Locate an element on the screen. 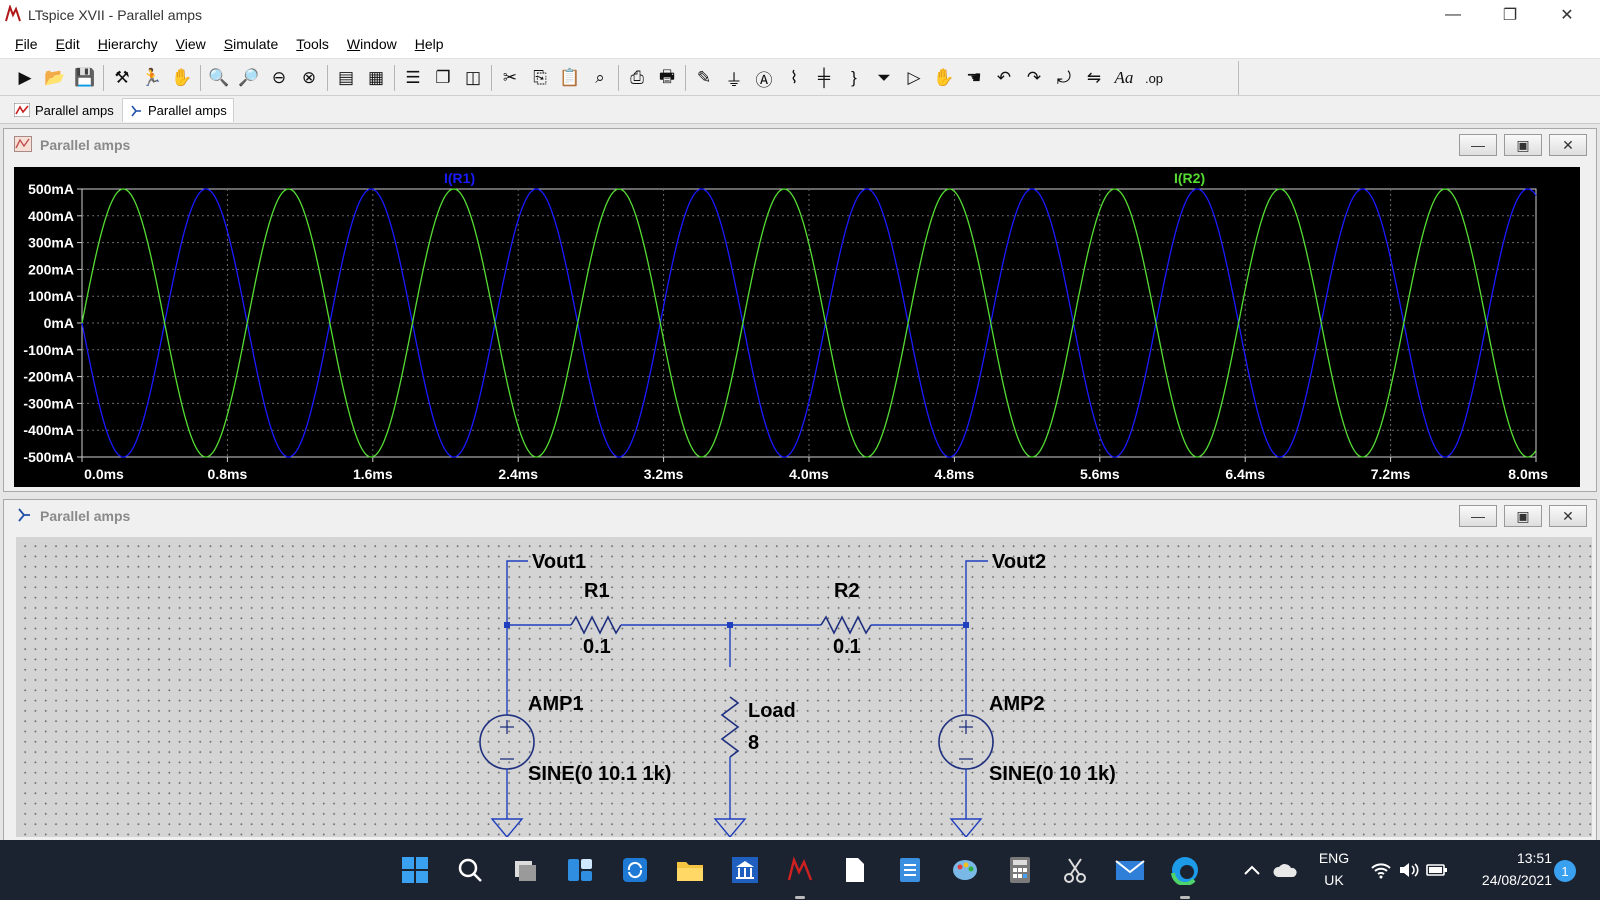 The image size is (1600, 900). find-icon: ⌕ is located at coordinates (600, 78).